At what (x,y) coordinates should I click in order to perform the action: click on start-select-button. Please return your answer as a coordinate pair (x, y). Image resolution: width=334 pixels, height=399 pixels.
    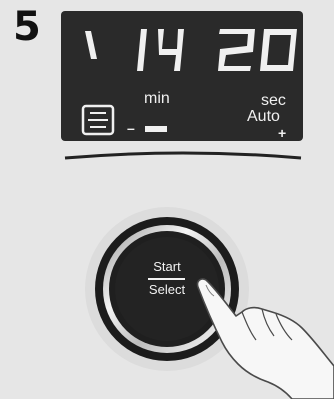
    Looking at the image, I should click on (167, 289).